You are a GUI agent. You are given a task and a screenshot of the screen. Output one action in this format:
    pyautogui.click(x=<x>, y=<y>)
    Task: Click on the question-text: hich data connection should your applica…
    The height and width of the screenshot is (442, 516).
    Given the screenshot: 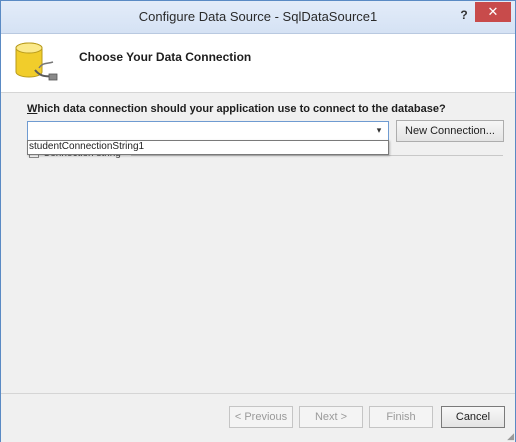 What is the action you would take?
    pyautogui.click(x=241, y=109)
    